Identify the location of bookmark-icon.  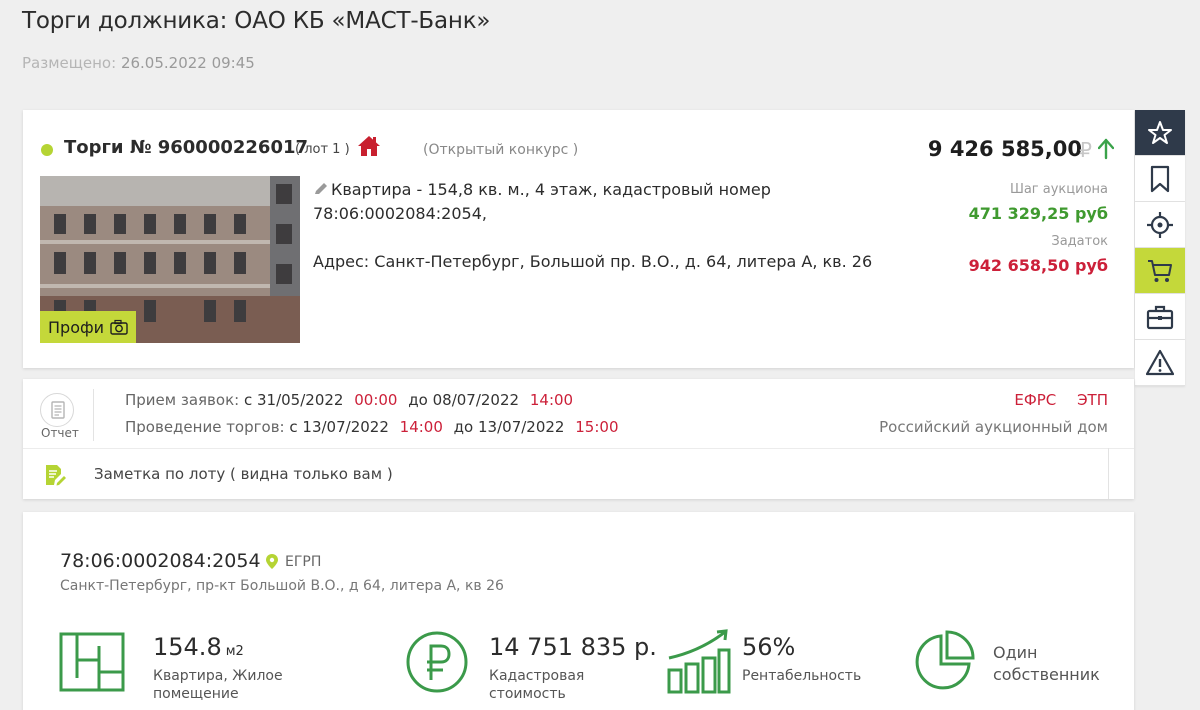
(1160, 178).